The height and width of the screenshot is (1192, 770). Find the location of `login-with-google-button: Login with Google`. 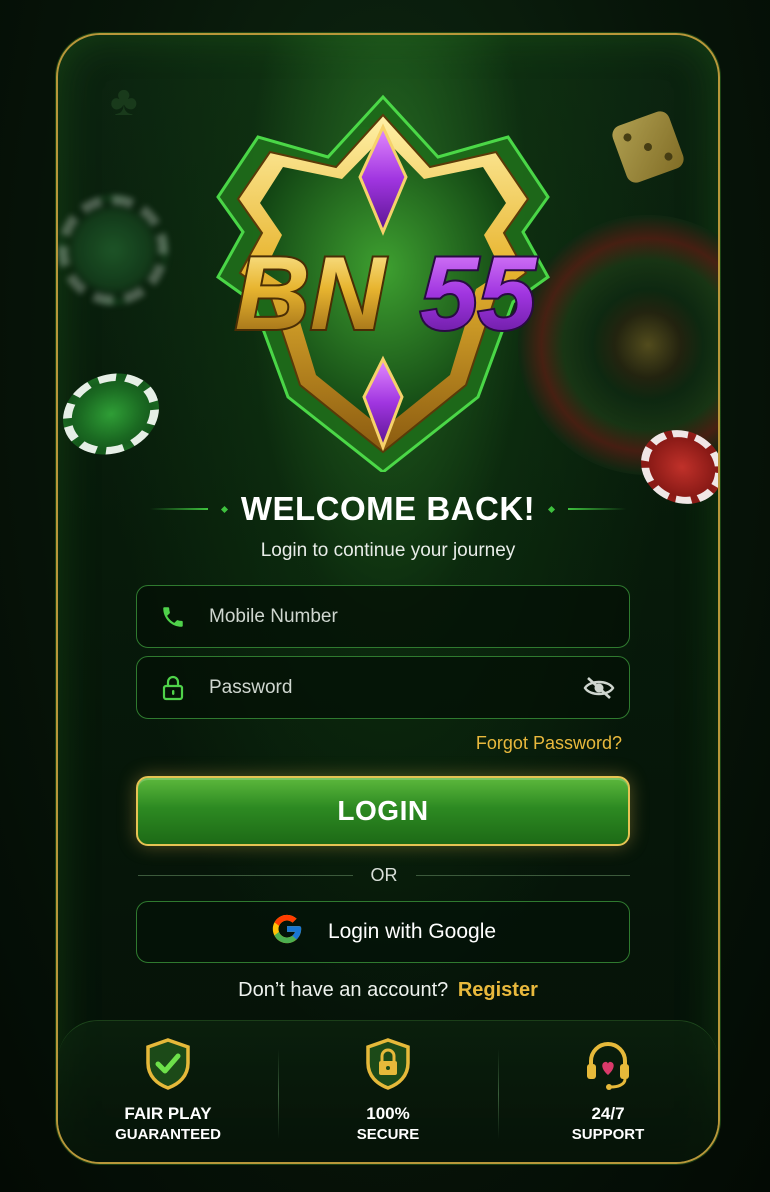

login-with-google-button: Login with Google is located at coordinates (383, 932).